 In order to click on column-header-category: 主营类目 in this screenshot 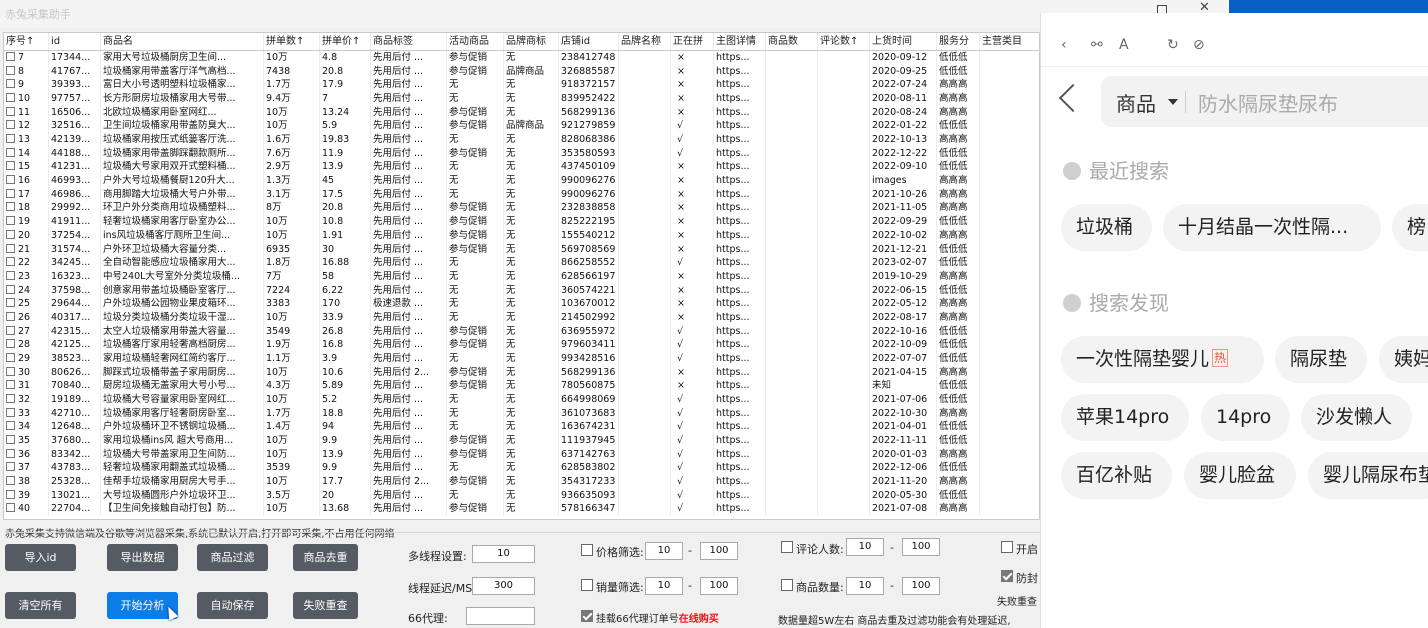, I will do `click(1009, 41)`.